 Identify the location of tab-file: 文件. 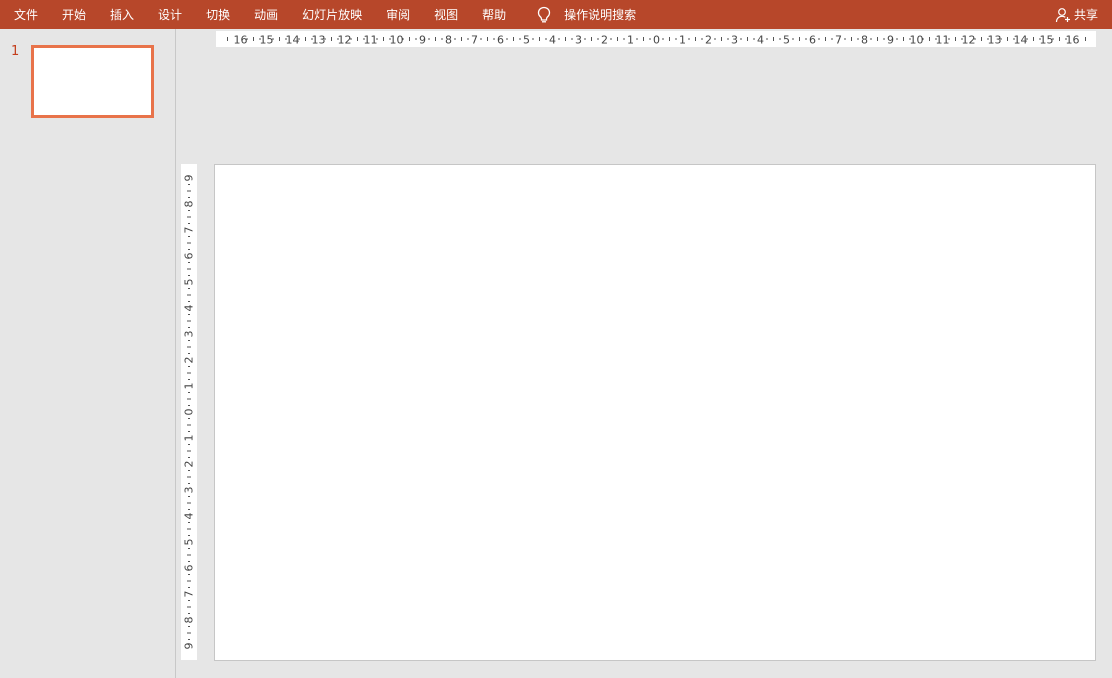
(25, 14).